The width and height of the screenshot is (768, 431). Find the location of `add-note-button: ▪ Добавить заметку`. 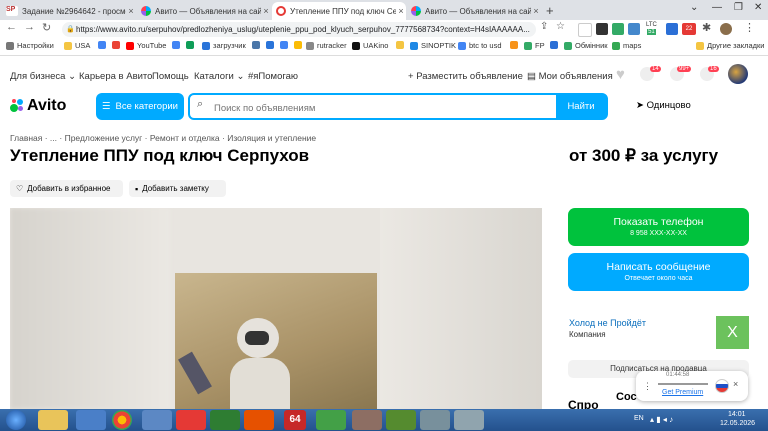

add-note-button: ▪ Добавить заметку is located at coordinates (177, 188).